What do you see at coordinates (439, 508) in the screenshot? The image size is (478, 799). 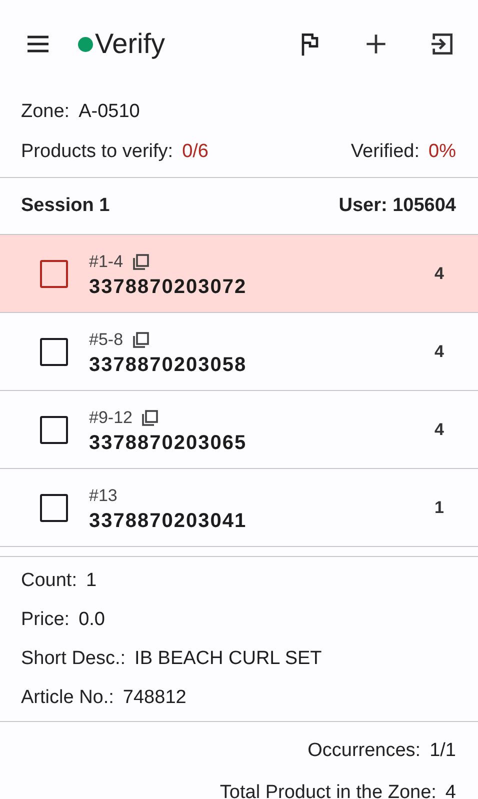 I see `item-quantity: 1` at bounding box center [439, 508].